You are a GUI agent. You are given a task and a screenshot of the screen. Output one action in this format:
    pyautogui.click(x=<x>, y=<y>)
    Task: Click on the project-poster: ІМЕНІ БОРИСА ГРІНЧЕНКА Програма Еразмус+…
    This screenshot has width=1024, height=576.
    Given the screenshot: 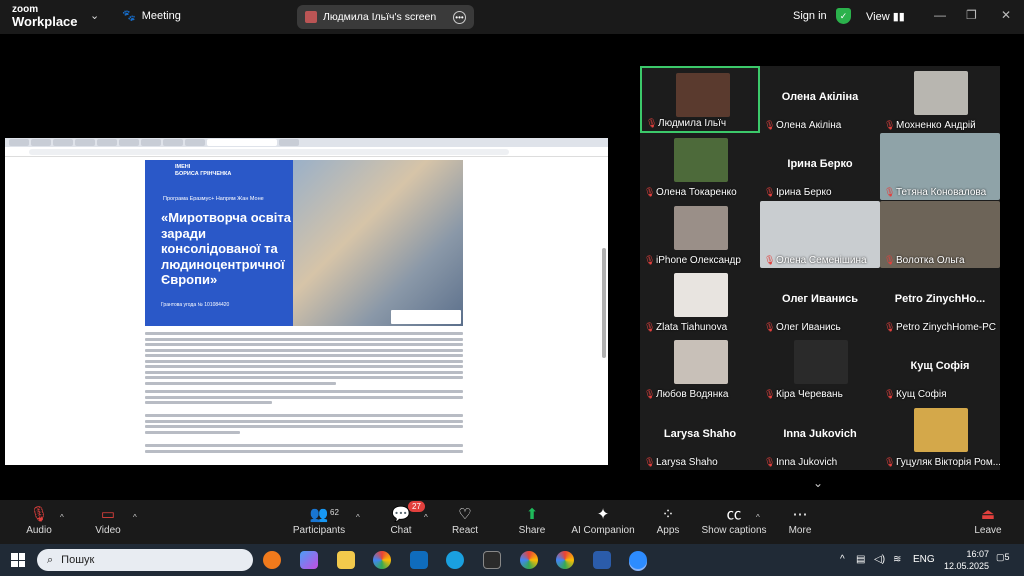 What is the action you would take?
    pyautogui.click(x=304, y=243)
    